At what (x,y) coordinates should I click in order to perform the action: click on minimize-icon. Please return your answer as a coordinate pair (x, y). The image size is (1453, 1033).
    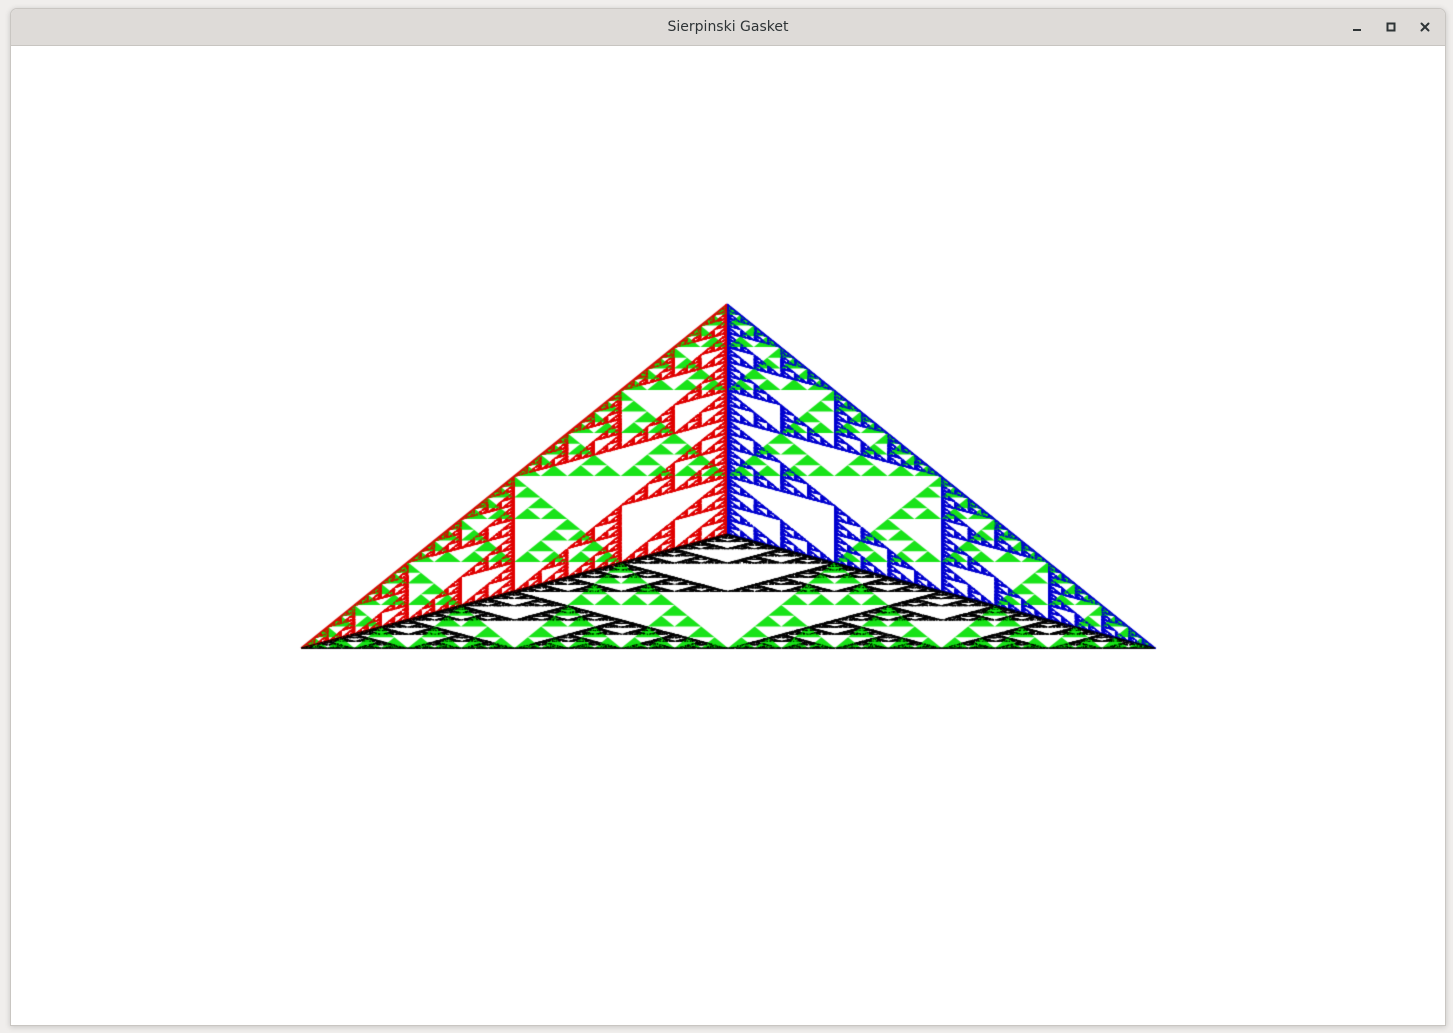
    Looking at the image, I should click on (1357, 27).